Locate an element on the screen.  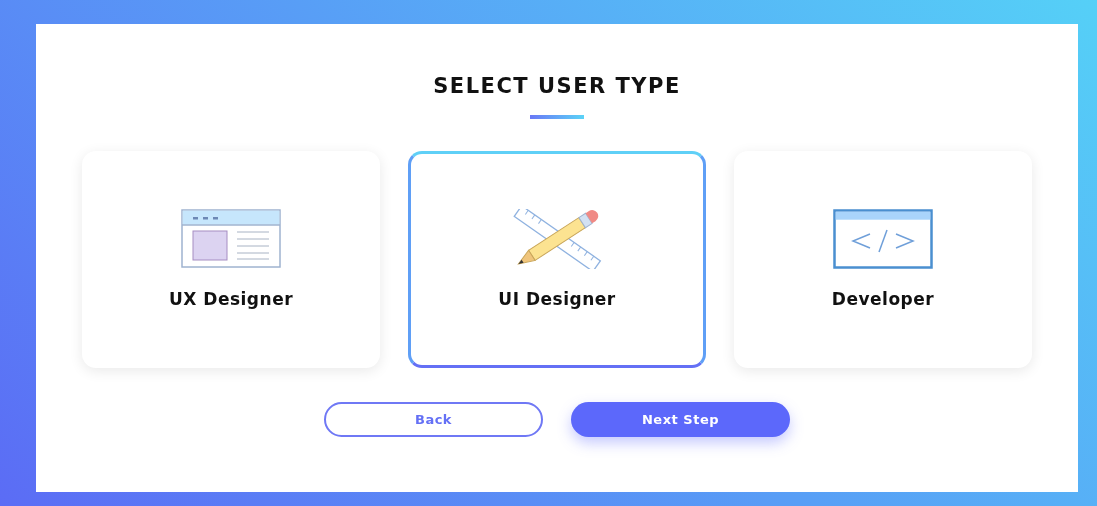
user-type-label: UX Designer is located at coordinates (231, 299).